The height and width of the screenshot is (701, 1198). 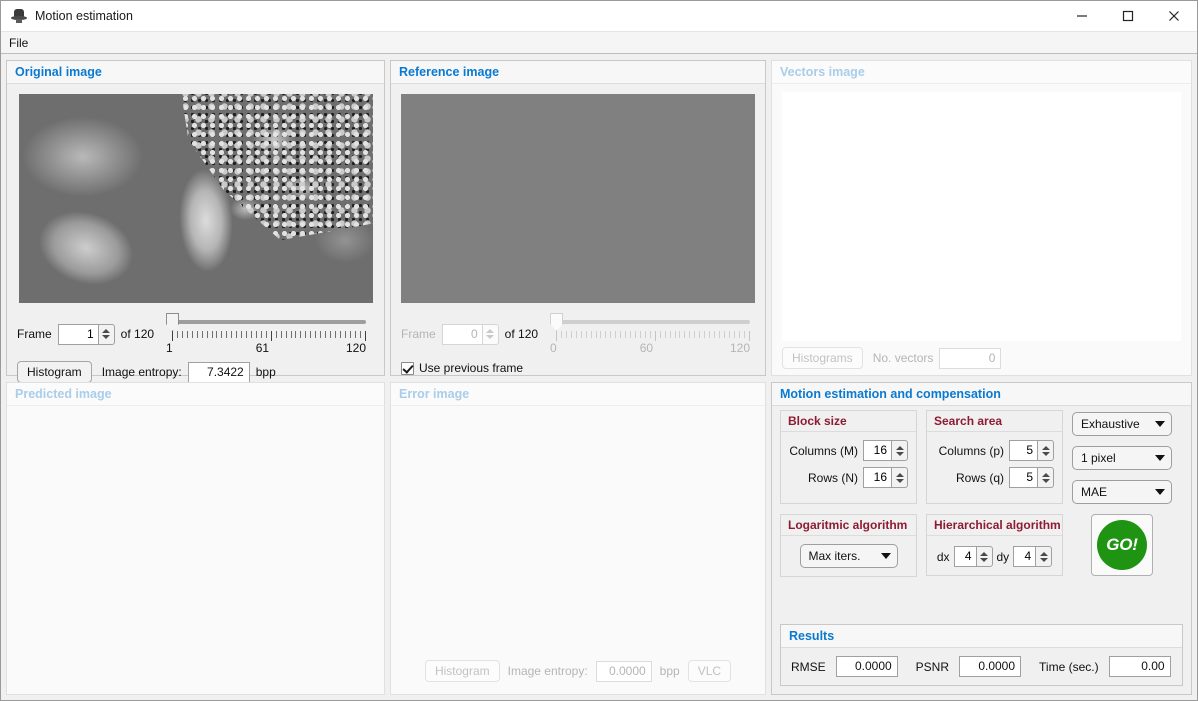 I want to click on slider-label-mid: 60, so click(x=646, y=348).